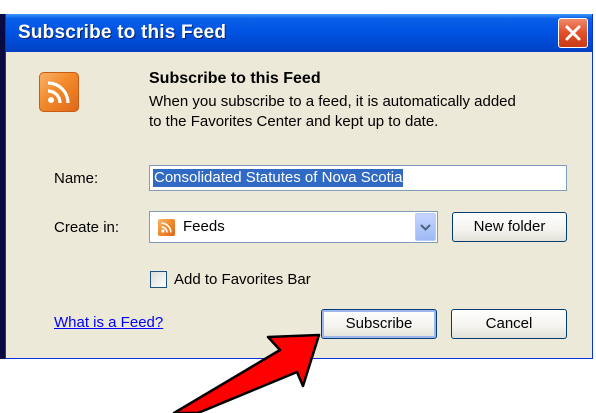 The image size is (596, 413). Describe the element at coordinates (246, 373) in the screenshot. I see `red-arrow-icon` at that location.